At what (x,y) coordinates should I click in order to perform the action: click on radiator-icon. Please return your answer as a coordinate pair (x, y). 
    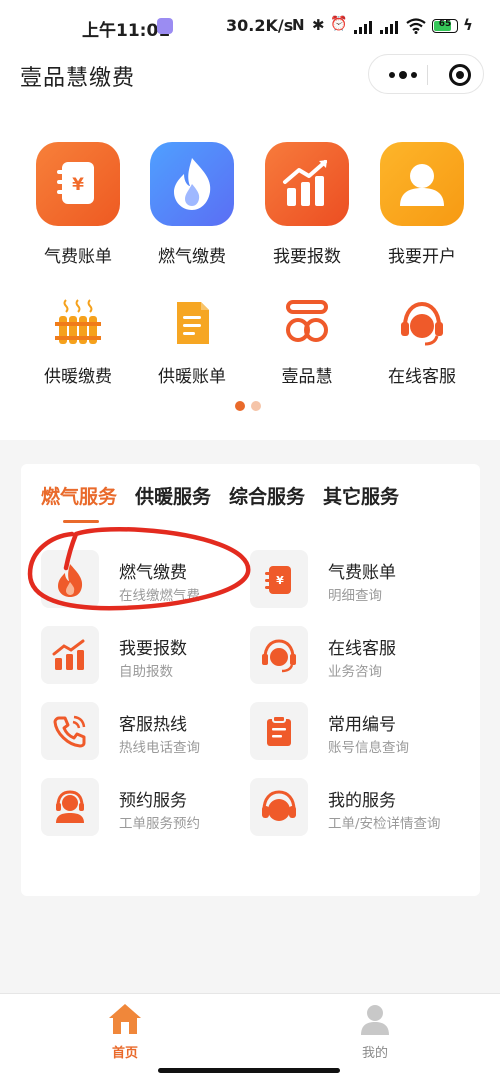
    Looking at the image, I should click on (78, 323).